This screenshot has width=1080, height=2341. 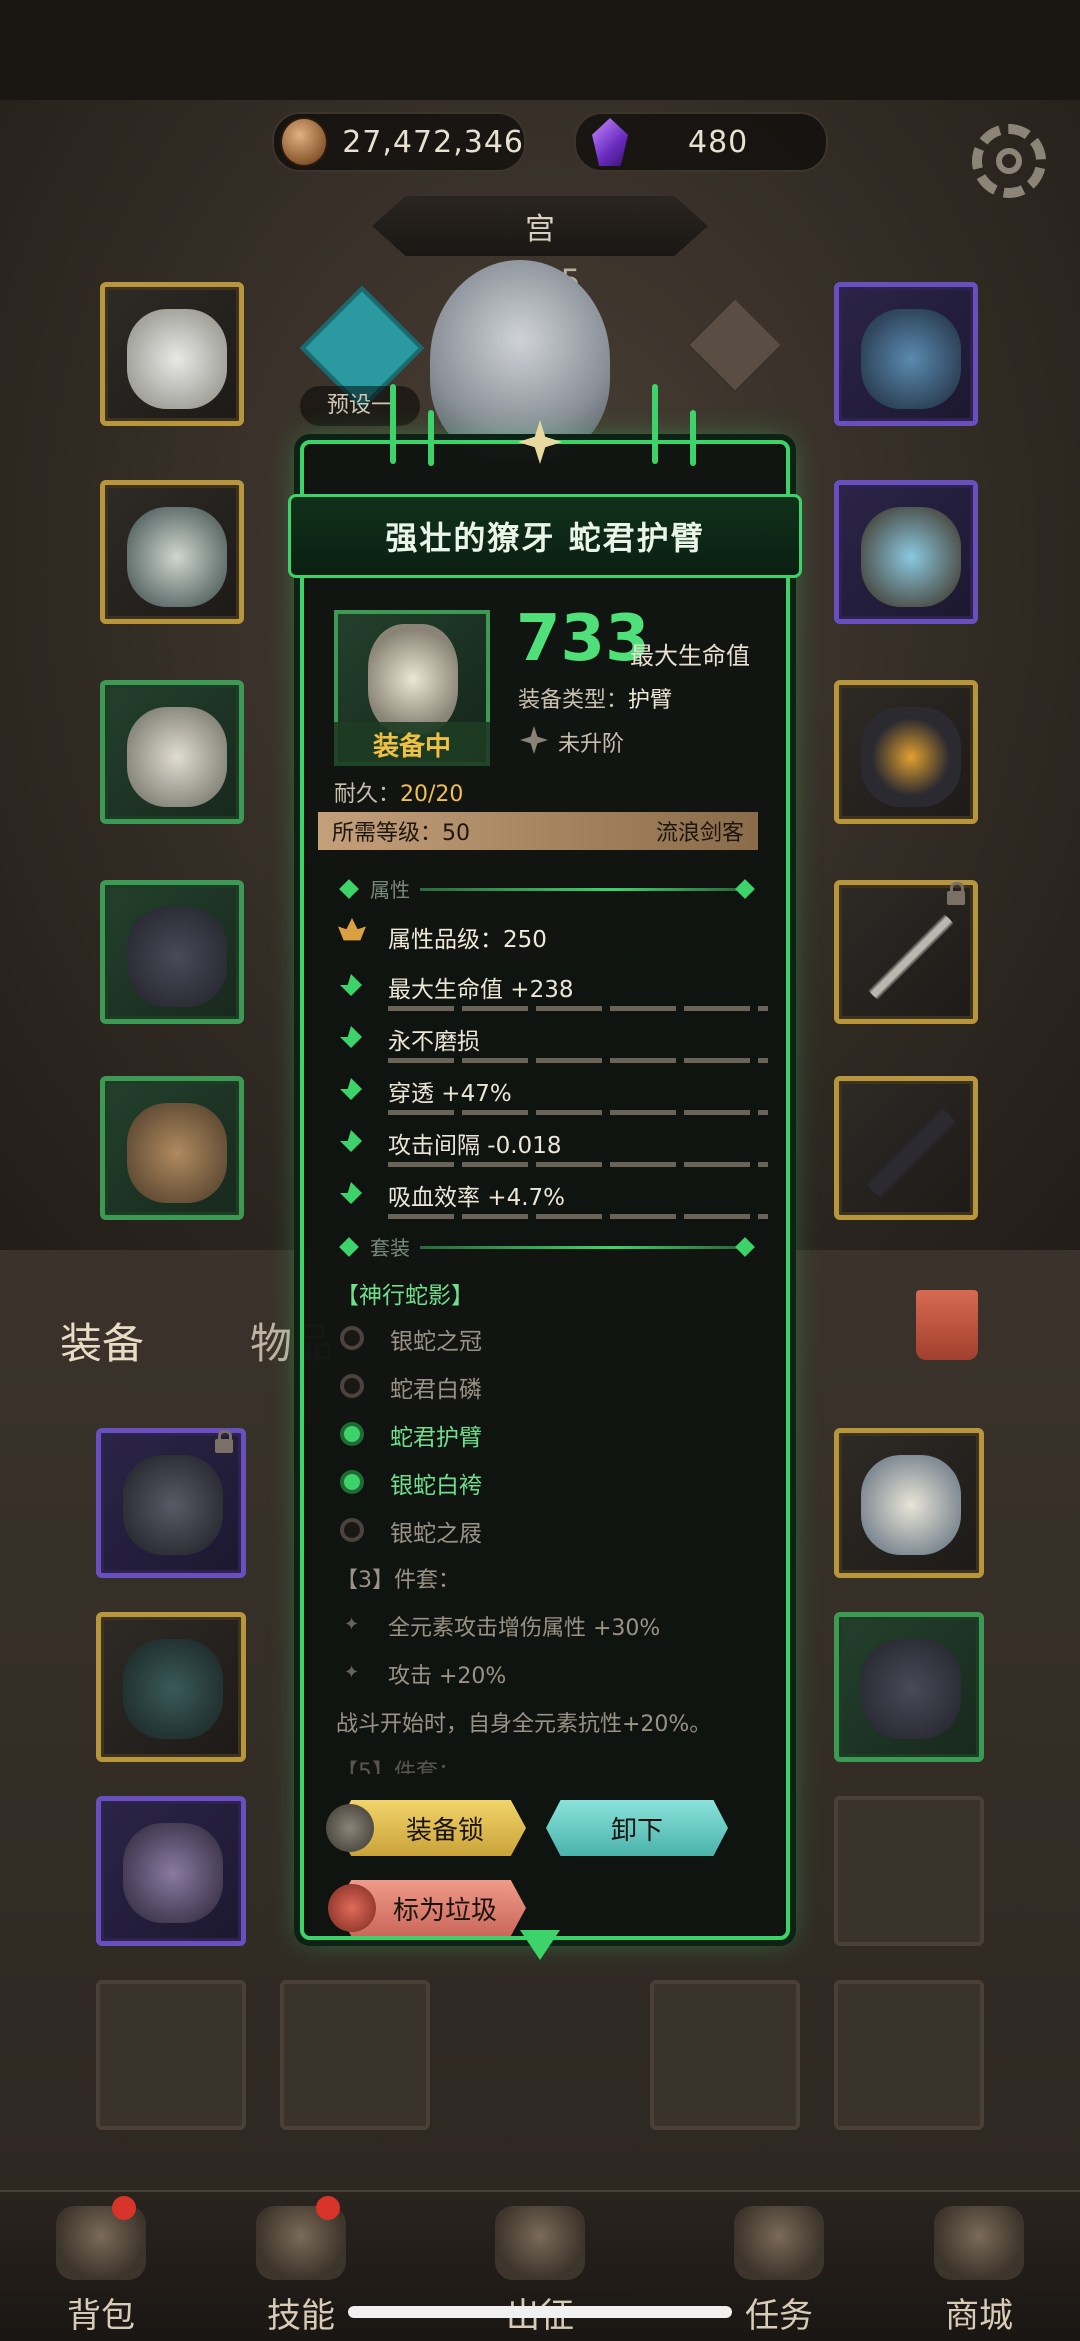 I want to click on gold-counter: 27,472,346, so click(x=399, y=142).